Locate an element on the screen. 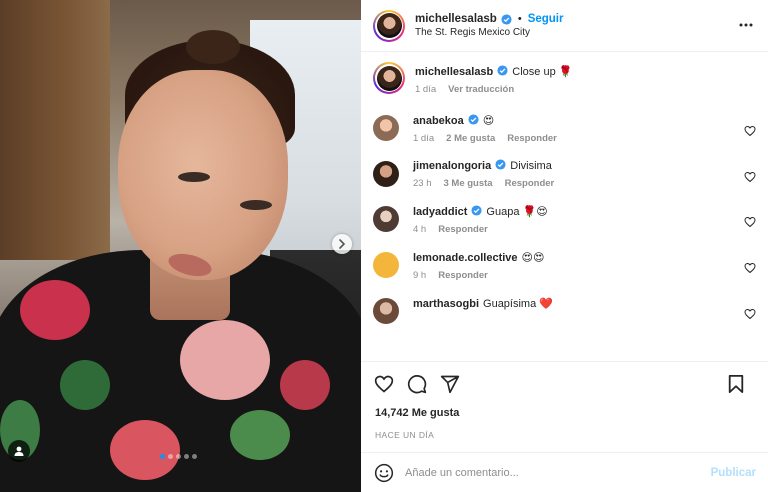  comment-emoji: 😍😍 is located at coordinates (533, 257).